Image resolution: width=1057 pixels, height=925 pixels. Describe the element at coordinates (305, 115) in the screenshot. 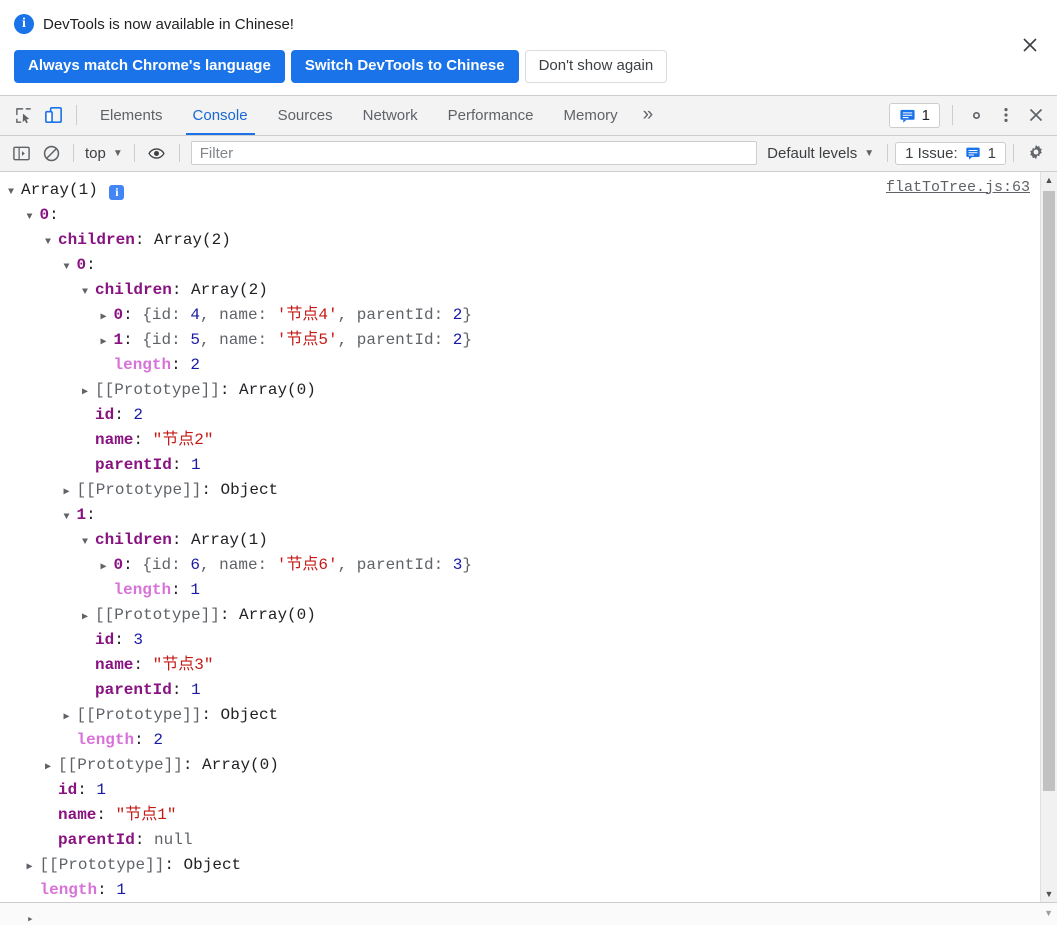

I see `tab-sources: Sources` at that location.